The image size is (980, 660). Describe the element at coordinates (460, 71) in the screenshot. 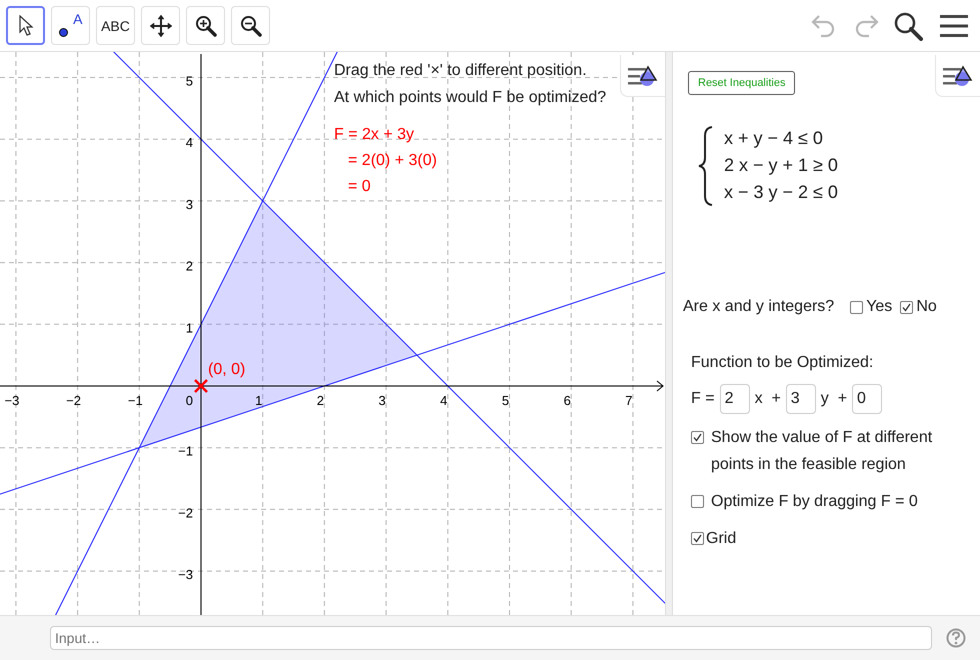

I see `instruction-text: Drag the red '×' to different position.` at that location.